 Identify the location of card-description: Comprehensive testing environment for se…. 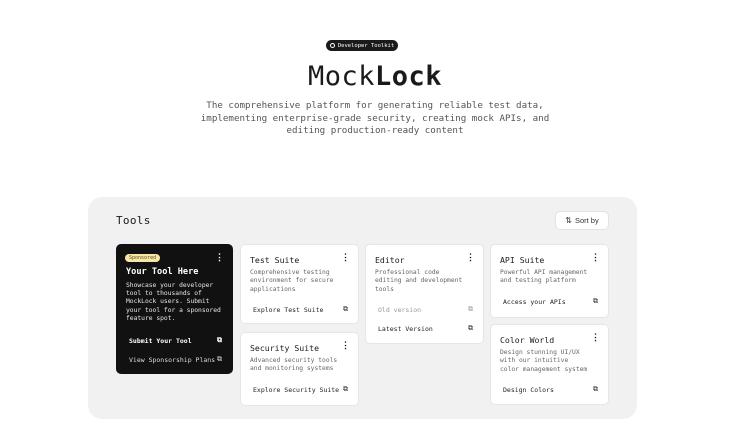
(292, 281).